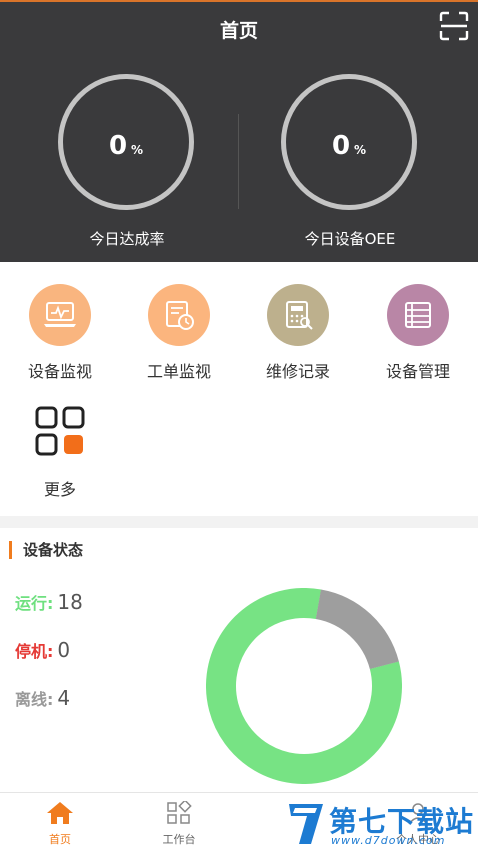 The image size is (478, 850). I want to click on status-offline: 离线: 4, so click(42, 698).